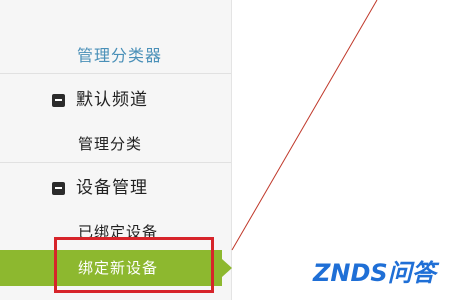 The height and width of the screenshot is (300, 450). I want to click on group-label: 默认频道, so click(112, 100).